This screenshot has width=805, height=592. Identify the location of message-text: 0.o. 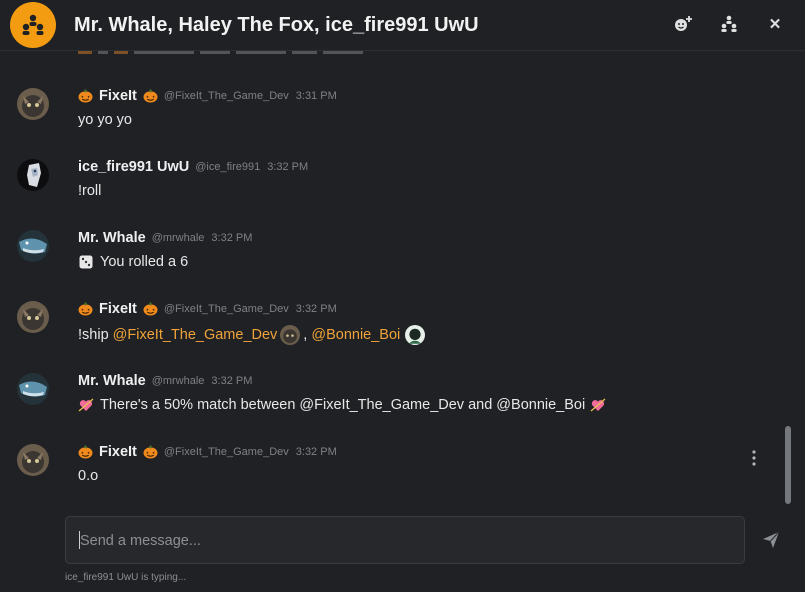
(88, 476).